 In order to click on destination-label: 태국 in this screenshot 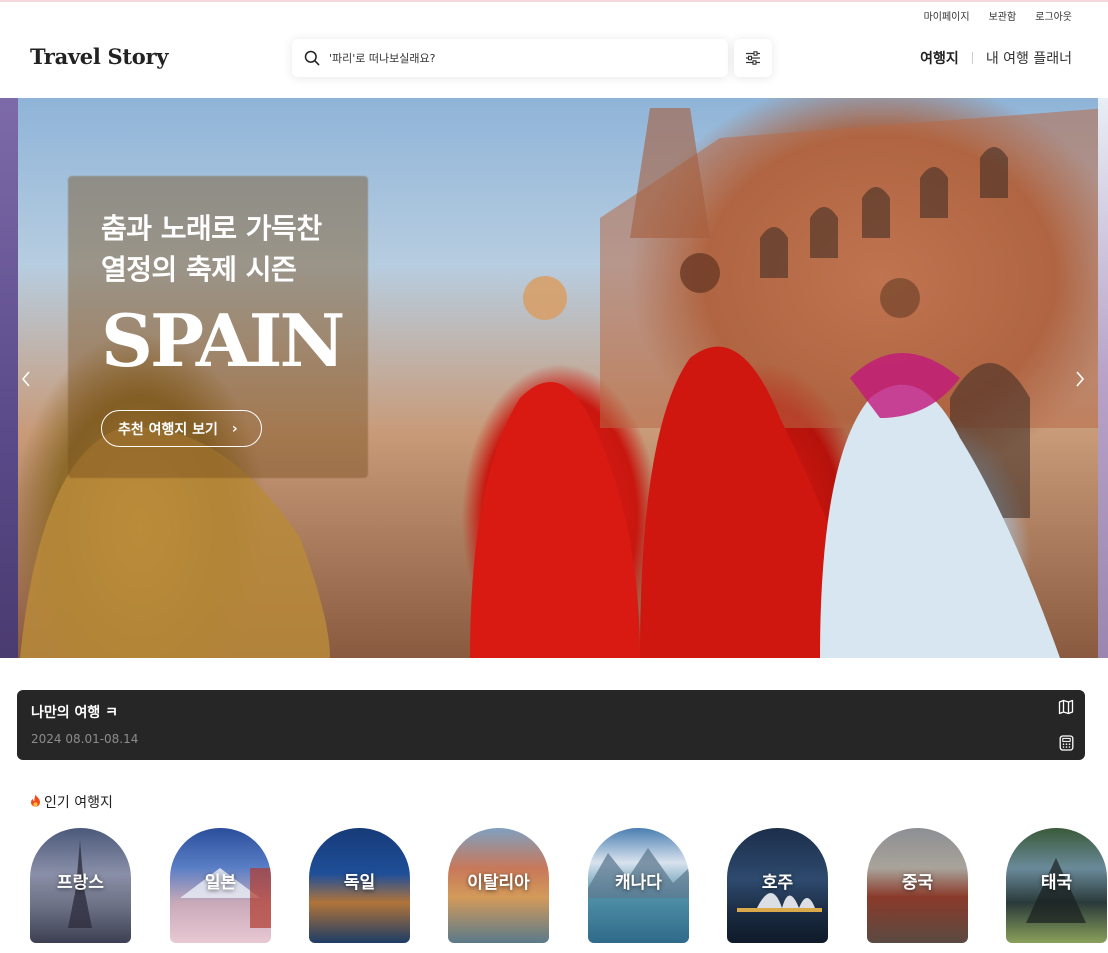, I will do `click(1056, 883)`.